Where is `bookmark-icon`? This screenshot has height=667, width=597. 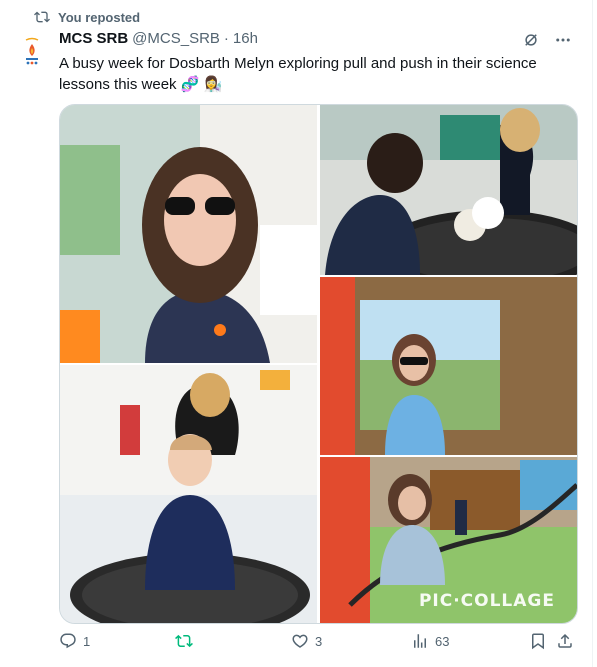
bookmark-icon is located at coordinates (538, 641).